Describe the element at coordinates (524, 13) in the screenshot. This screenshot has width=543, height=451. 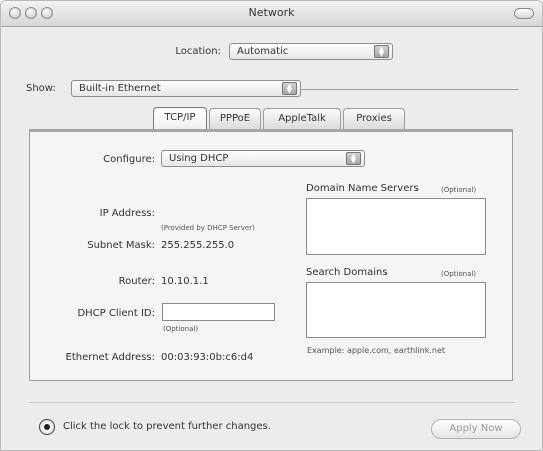
I see `toolbar-toggle-button` at that location.